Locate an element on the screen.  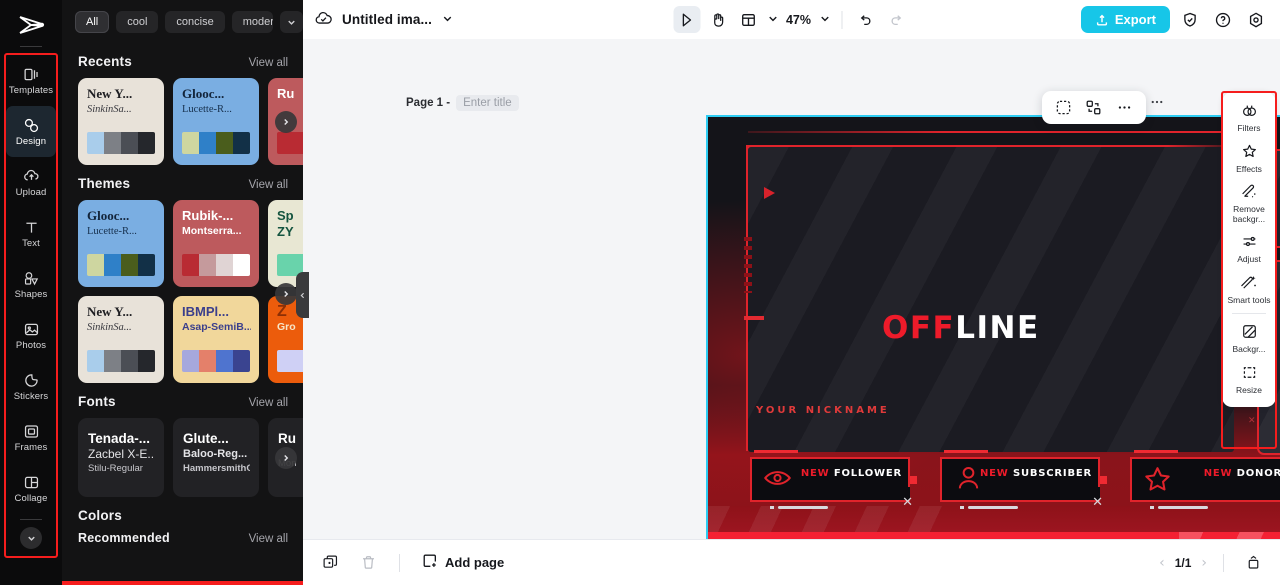
sidebar-item-design: Design is located at coordinates (31, 131).